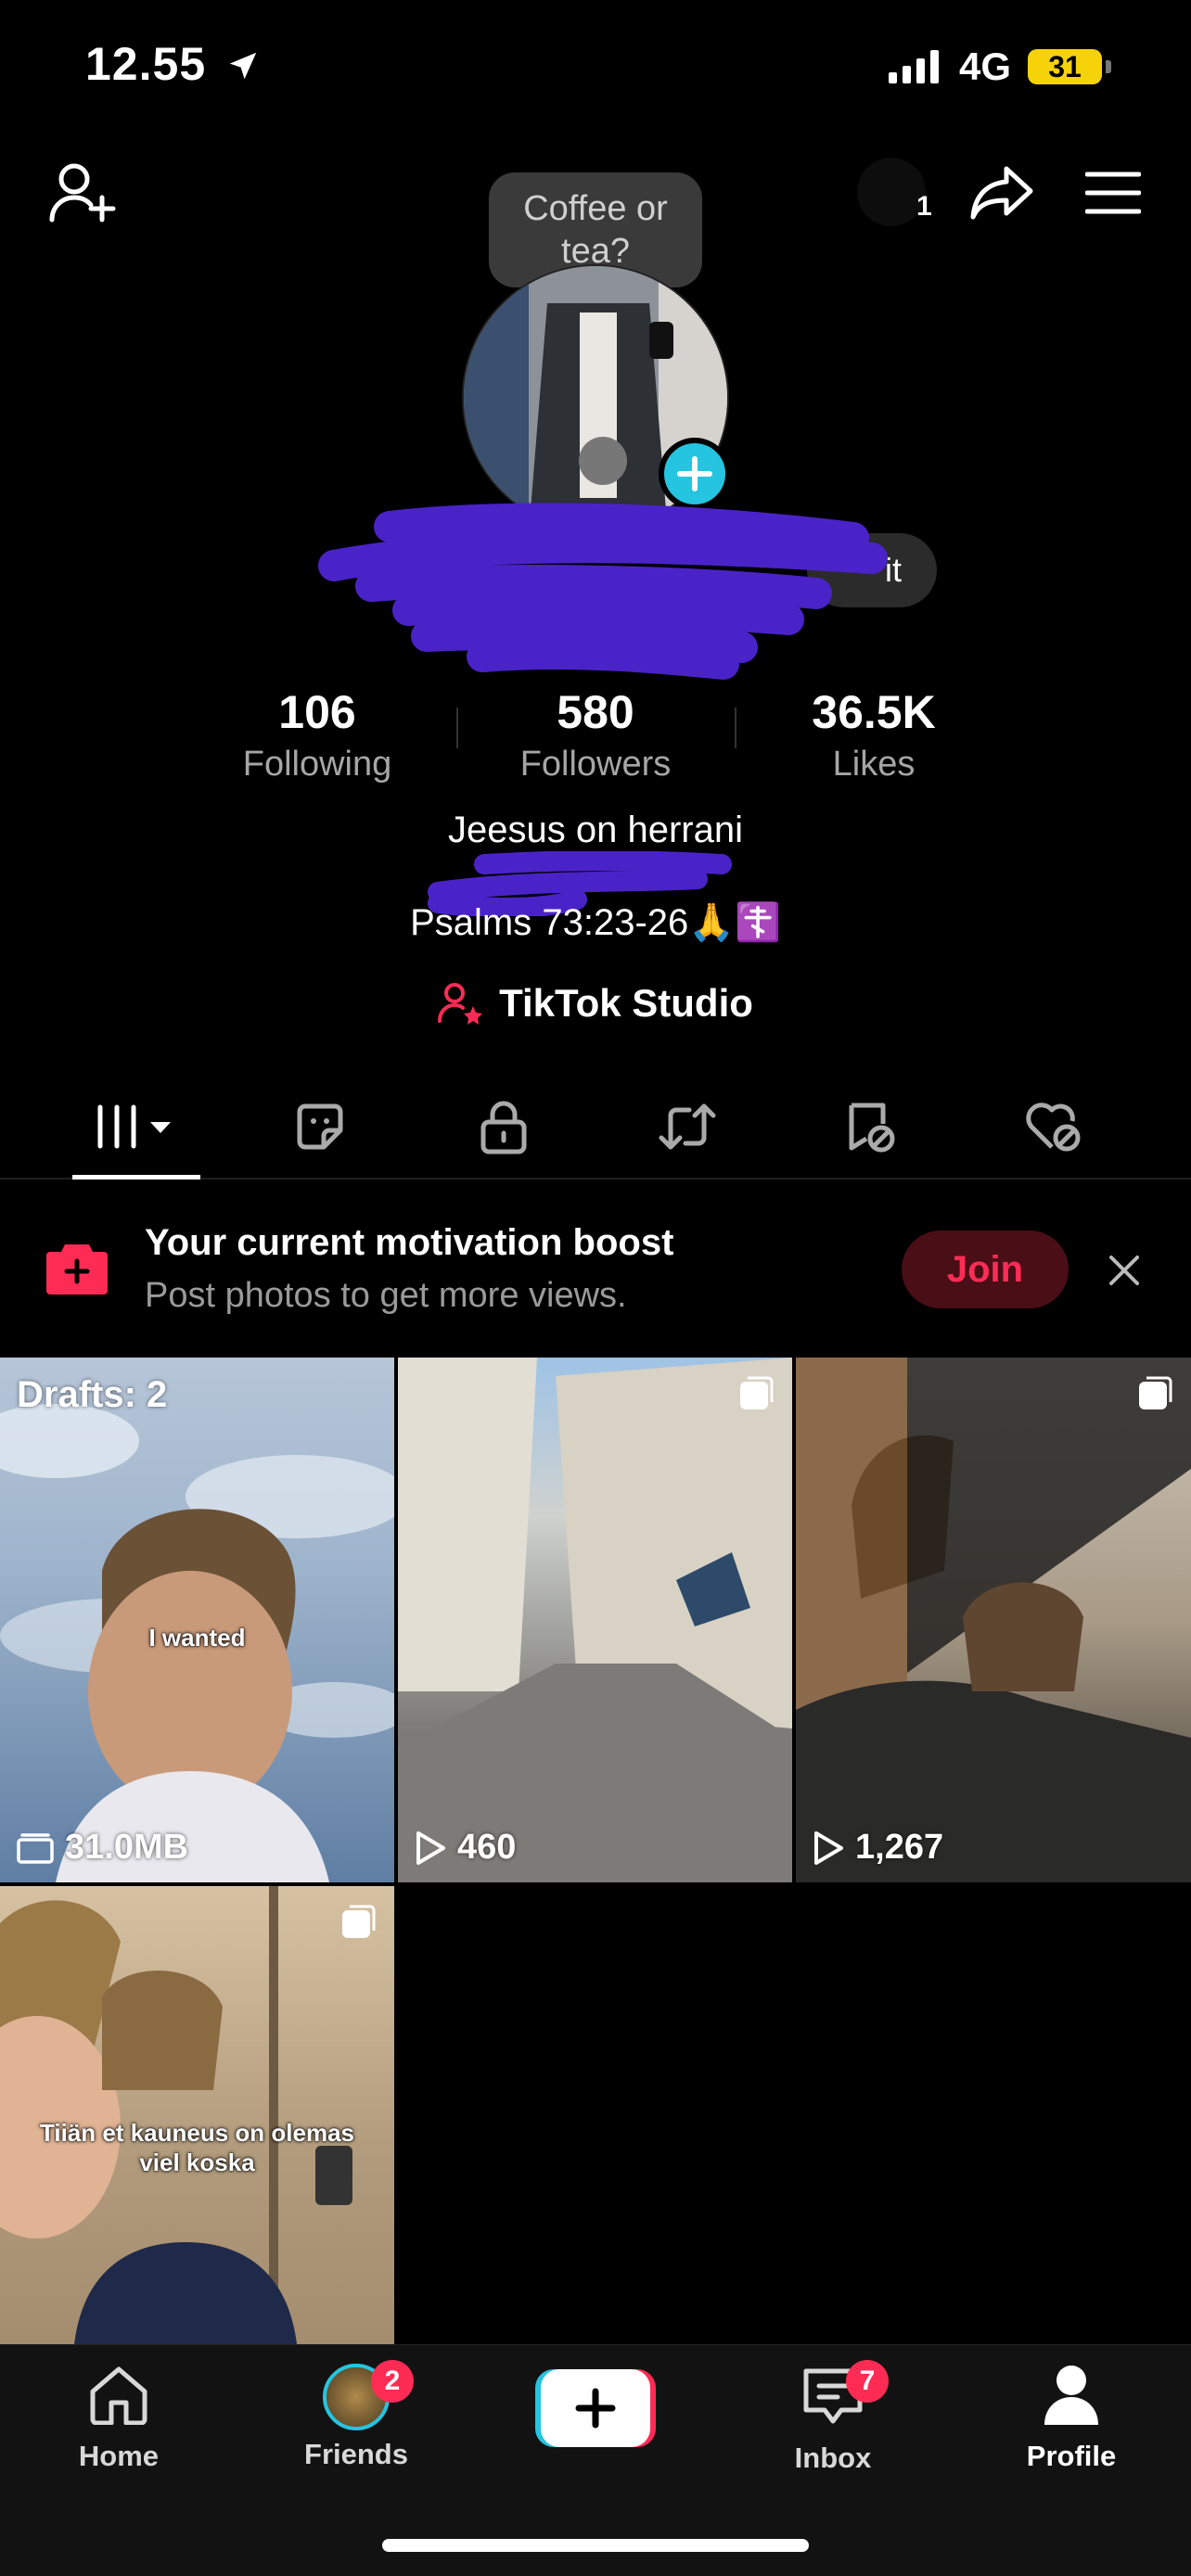  I want to click on nav-profile-label: Profile, so click(1071, 2456).